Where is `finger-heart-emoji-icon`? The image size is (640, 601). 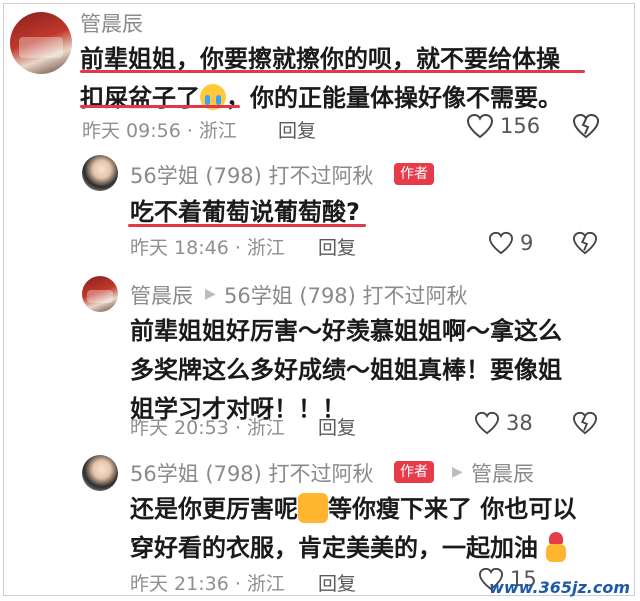
finger-heart-emoji-icon is located at coordinates (556, 547).